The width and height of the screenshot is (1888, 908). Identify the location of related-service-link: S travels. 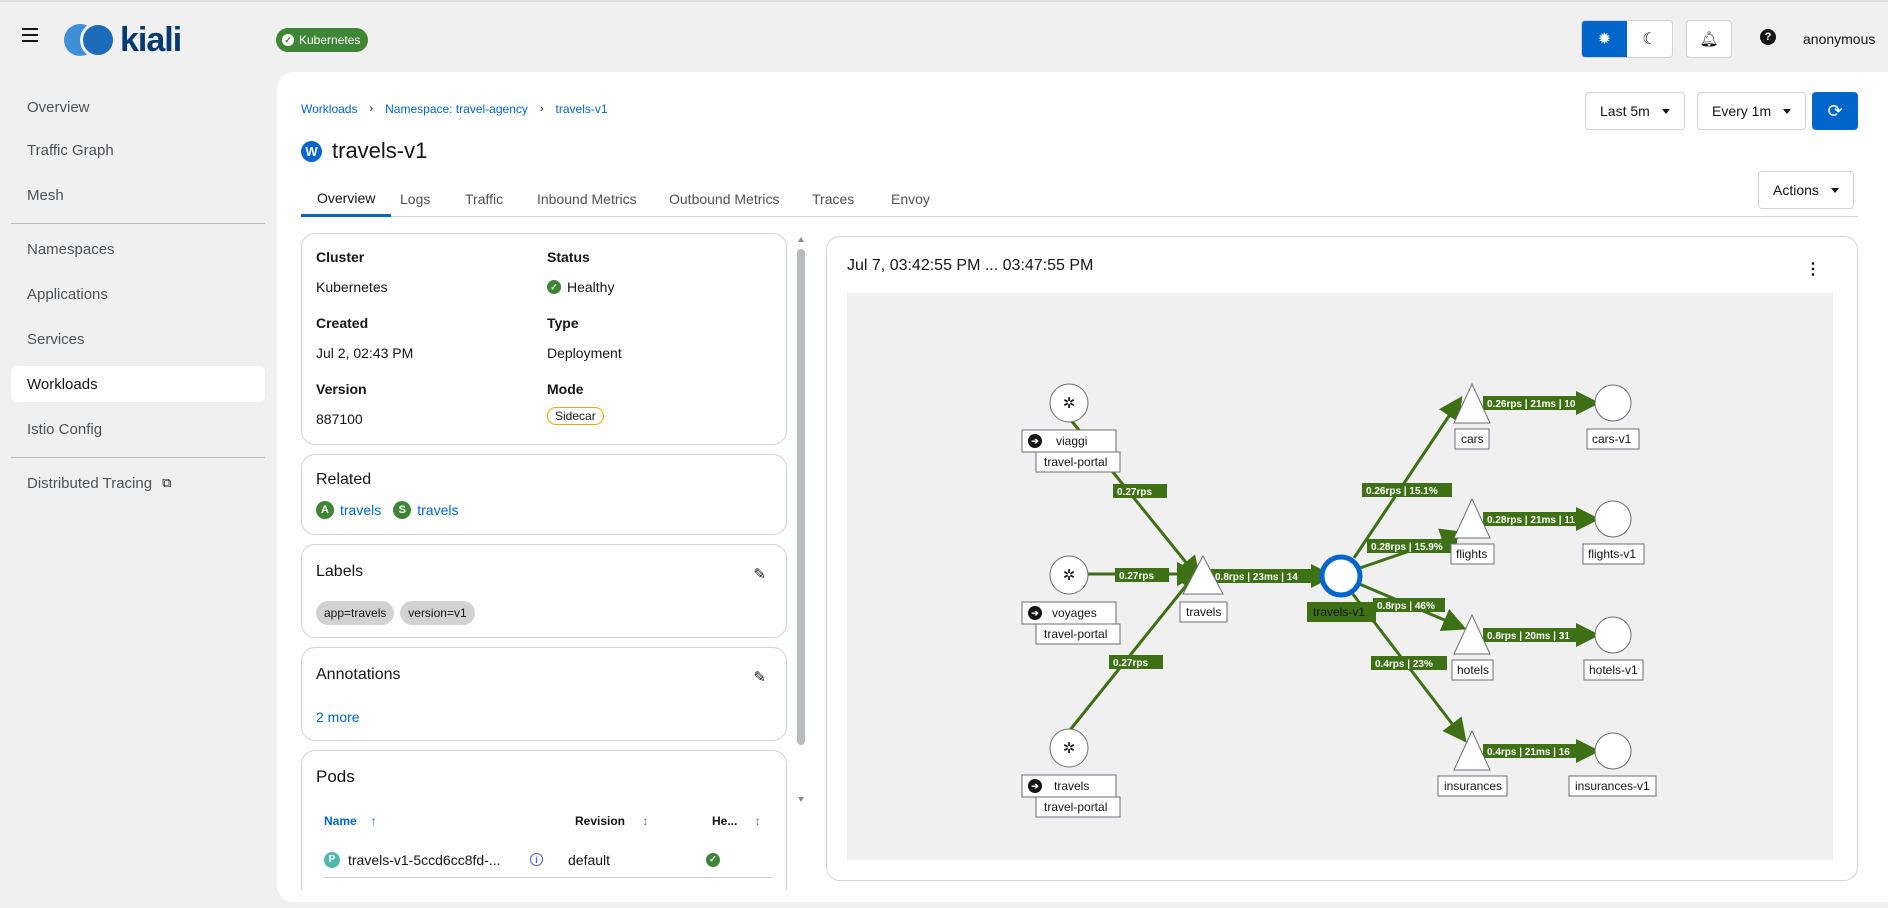
(425, 510).